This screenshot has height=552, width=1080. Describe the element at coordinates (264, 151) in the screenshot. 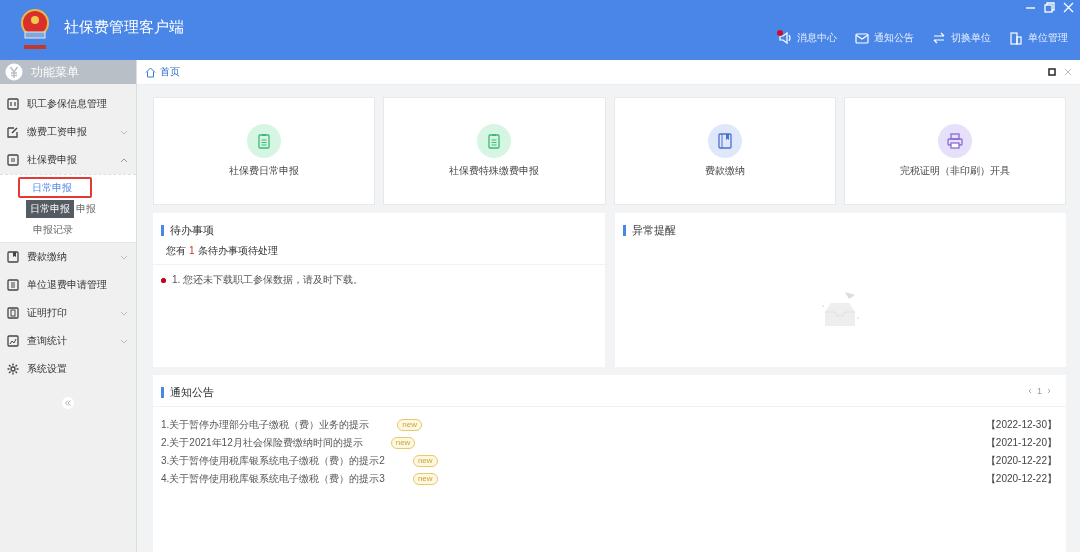

I see `shortcut-card: 社保费日常申报` at that location.